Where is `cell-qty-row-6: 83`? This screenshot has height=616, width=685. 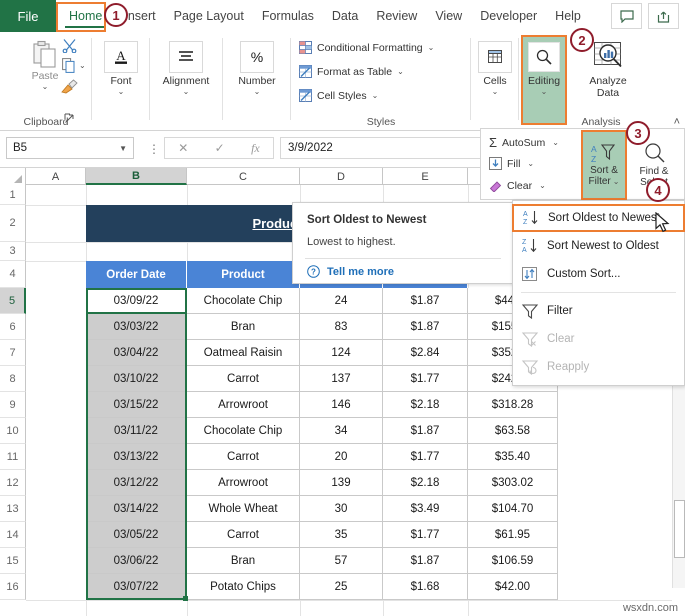
cell-qty-row-6: 83 is located at coordinates (341, 327).